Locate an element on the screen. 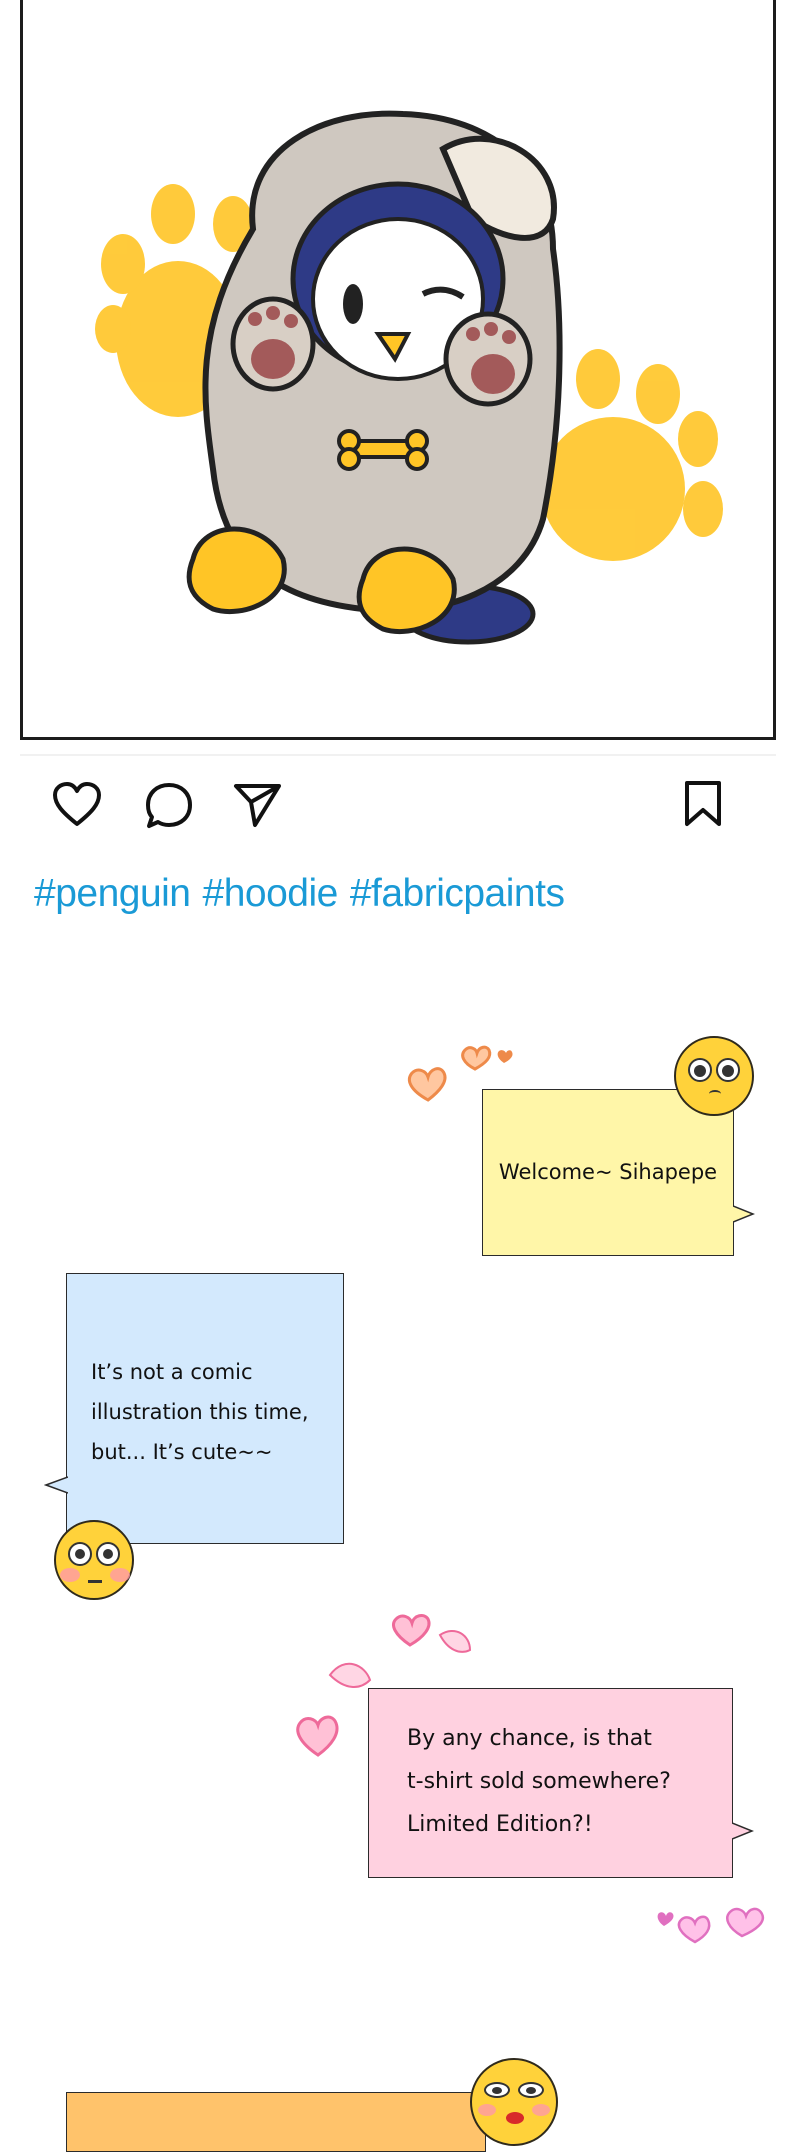  hashtag-fabricpaints: #fabricpaints is located at coordinates (457, 893).